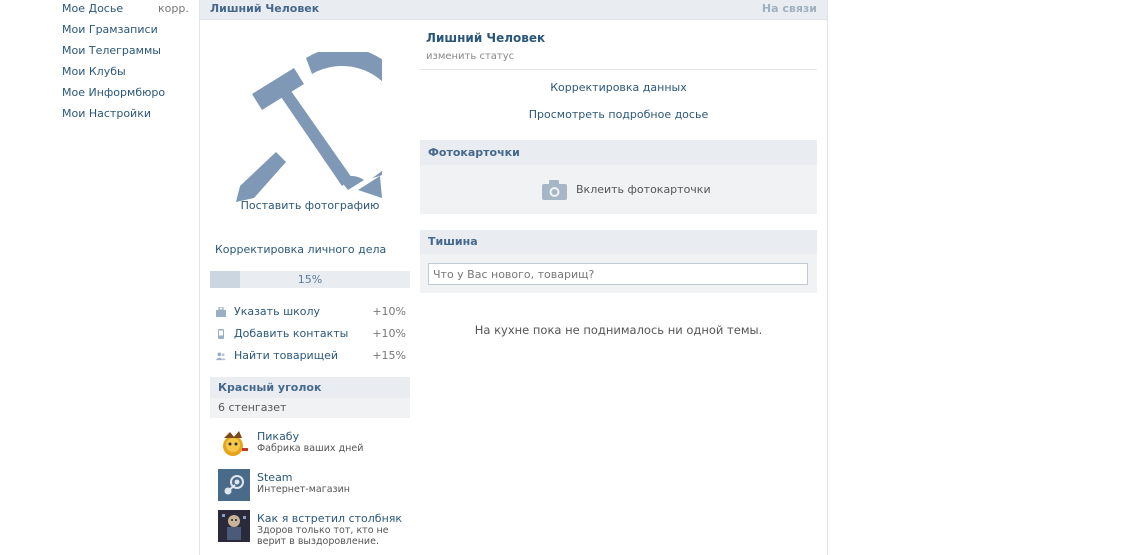 The height and width of the screenshot is (555, 1145). What do you see at coordinates (94, 72) in the screenshot?
I see `nav-item-groups: Мои Клубы` at bounding box center [94, 72].